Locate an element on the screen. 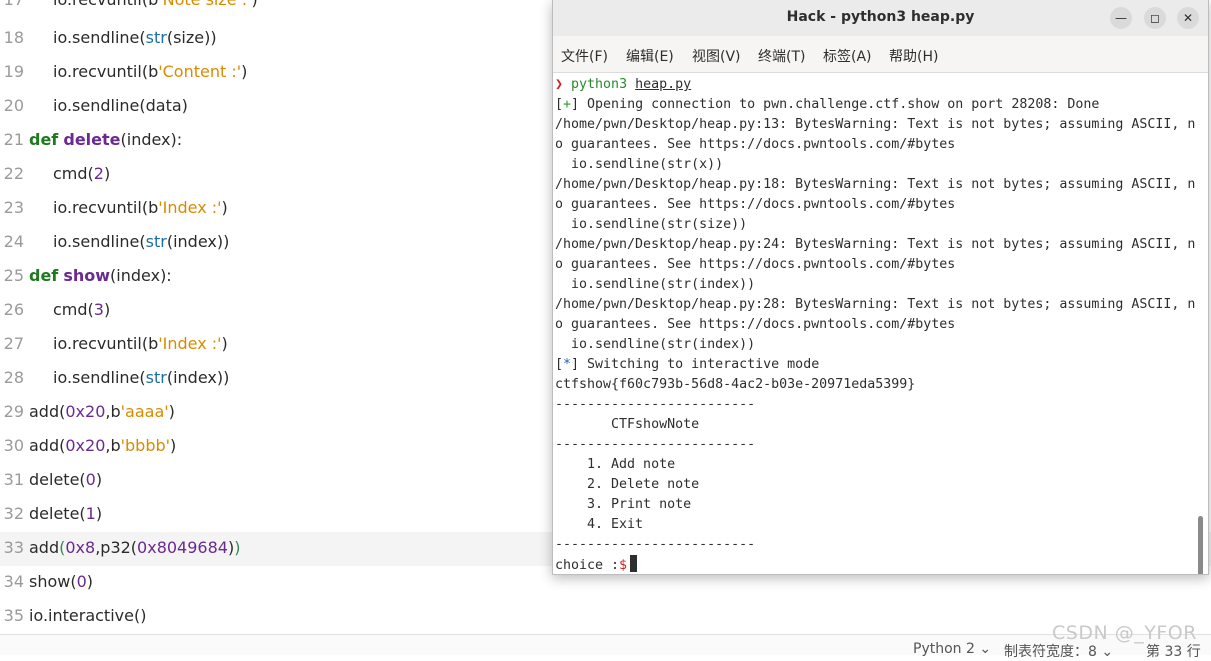 The width and height of the screenshot is (1211, 661). command-argument: heap.py is located at coordinates (663, 84).